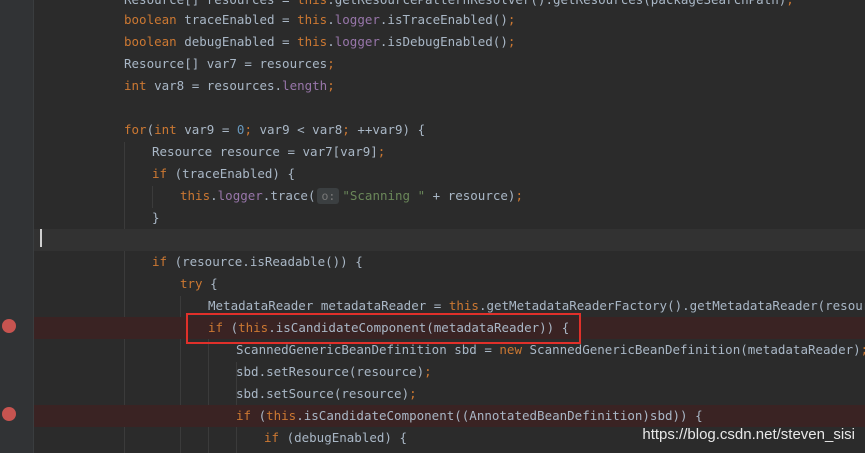 Image resolution: width=865 pixels, height=453 pixels. Describe the element at coordinates (449, 174) in the screenshot. I see `code-line: if (traceEnabled) {` at that location.